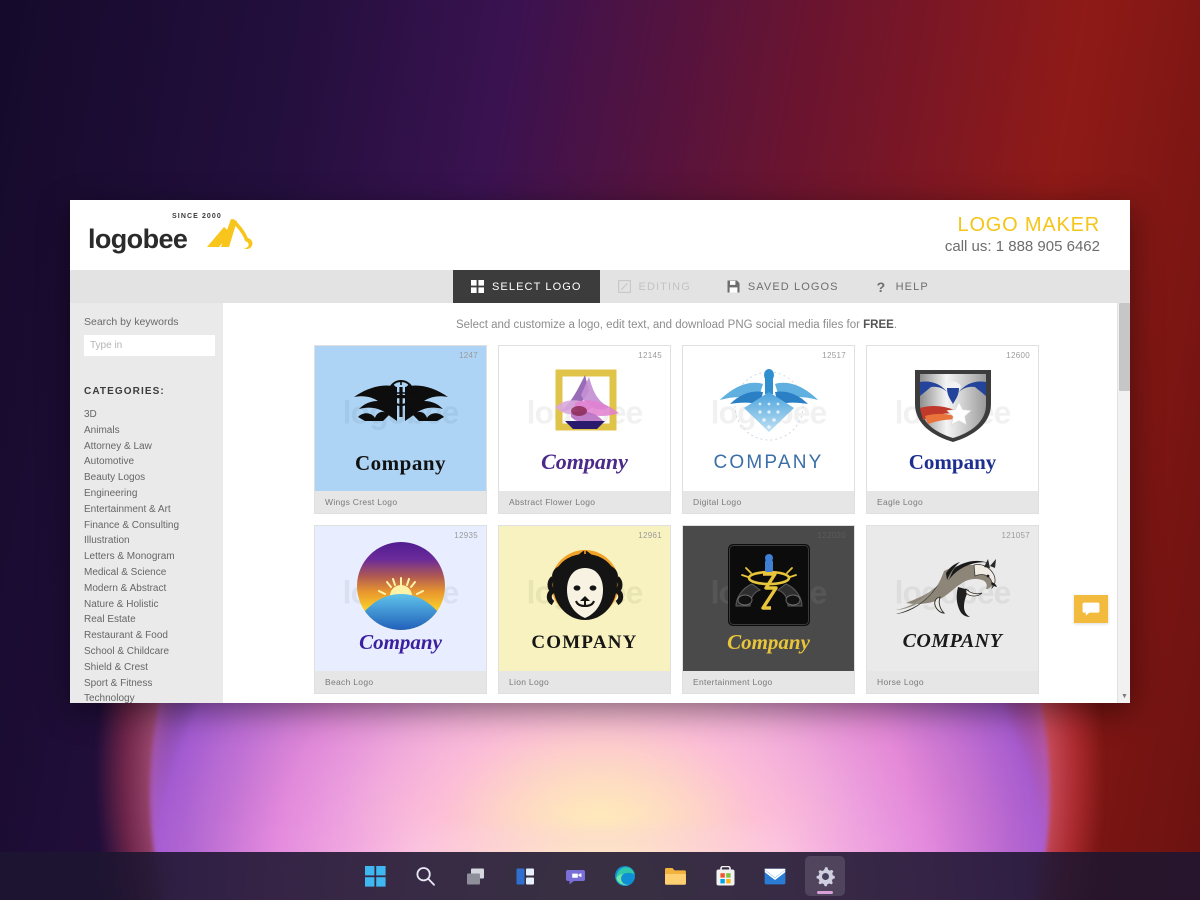 Image resolution: width=1200 pixels, height=900 pixels. I want to click on sidebar-category-item: Medical & Science, so click(153, 573).